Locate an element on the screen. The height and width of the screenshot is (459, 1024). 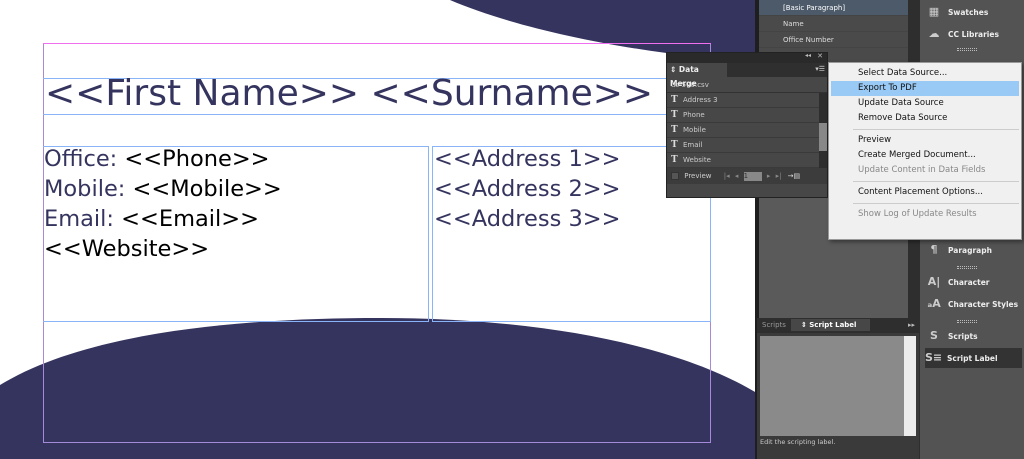
dock-scripts: S Scripts is located at coordinates (975, 336).